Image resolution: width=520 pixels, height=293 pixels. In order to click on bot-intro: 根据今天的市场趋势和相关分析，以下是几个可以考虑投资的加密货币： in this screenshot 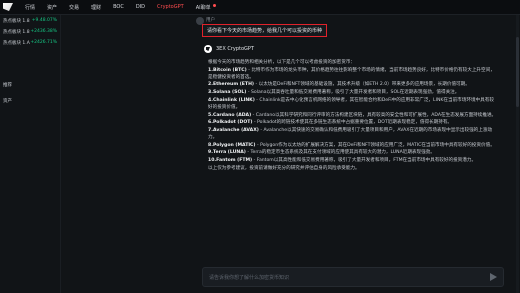, I will do `click(282, 62)`.